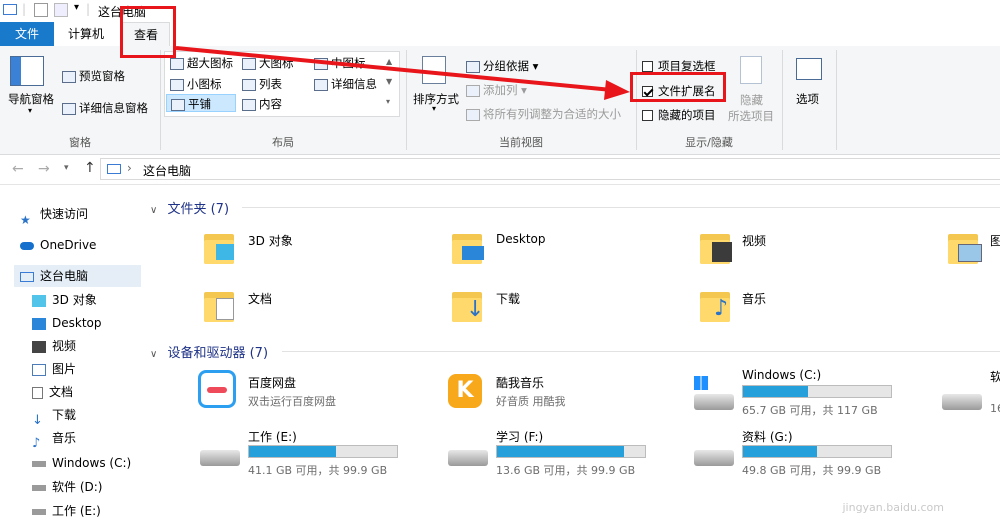  What do you see at coordinates (434, 70) in the screenshot?
I see `sort-by-icon` at bounding box center [434, 70].